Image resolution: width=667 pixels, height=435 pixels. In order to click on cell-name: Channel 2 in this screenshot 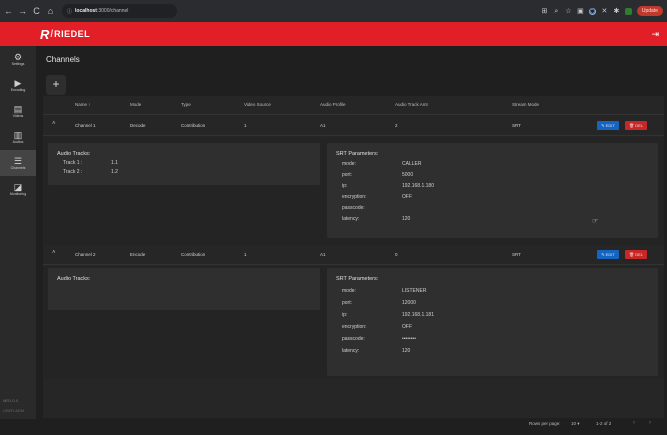, I will do `click(85, 254)`.